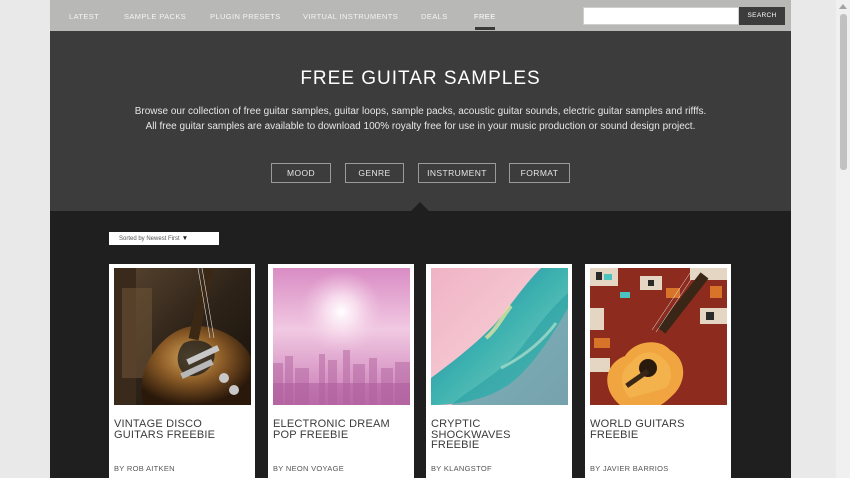 The image size is (850, 478). What do you see at coordinates (658, 336) in the screenshot?
I see `acoustic-guitar-rug-photo` at bounding box center [658, 336].